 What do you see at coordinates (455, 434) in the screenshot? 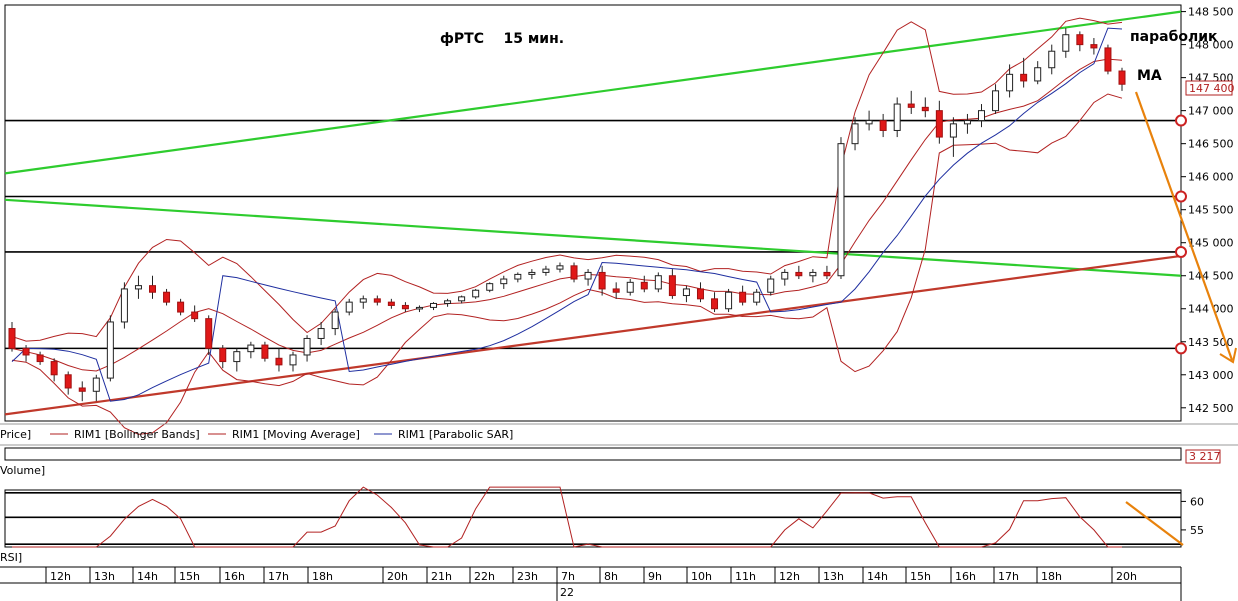
I see `legend-entry: RIM1 [Parabolic SAR]` at bounding box center [455, 434].